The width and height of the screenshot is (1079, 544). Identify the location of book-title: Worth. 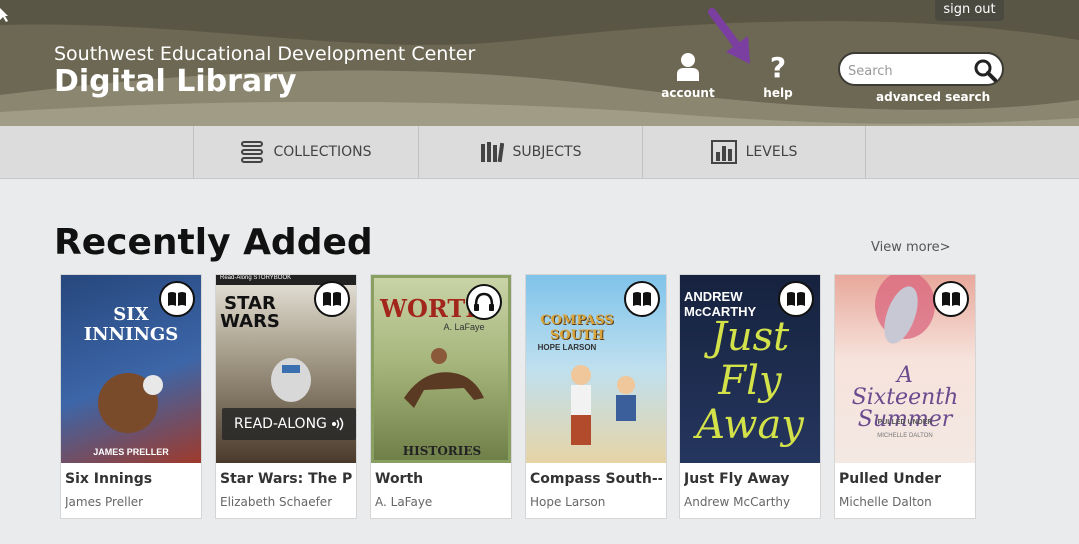
(441, 479).